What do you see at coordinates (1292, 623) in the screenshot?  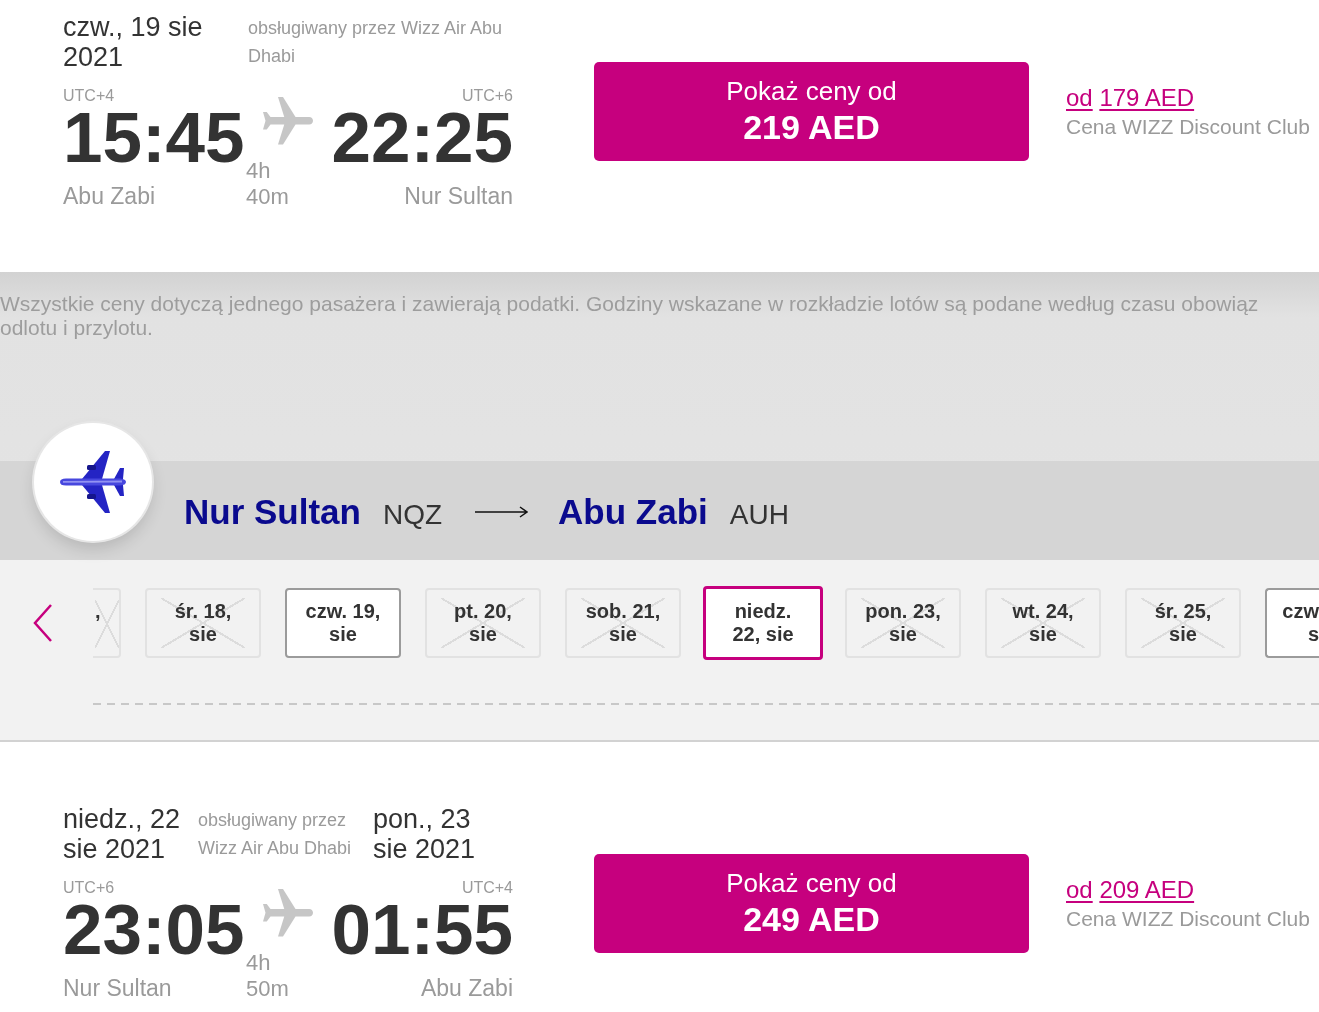 I see `date-tab: czw s` at bounding box center [1292, 623].